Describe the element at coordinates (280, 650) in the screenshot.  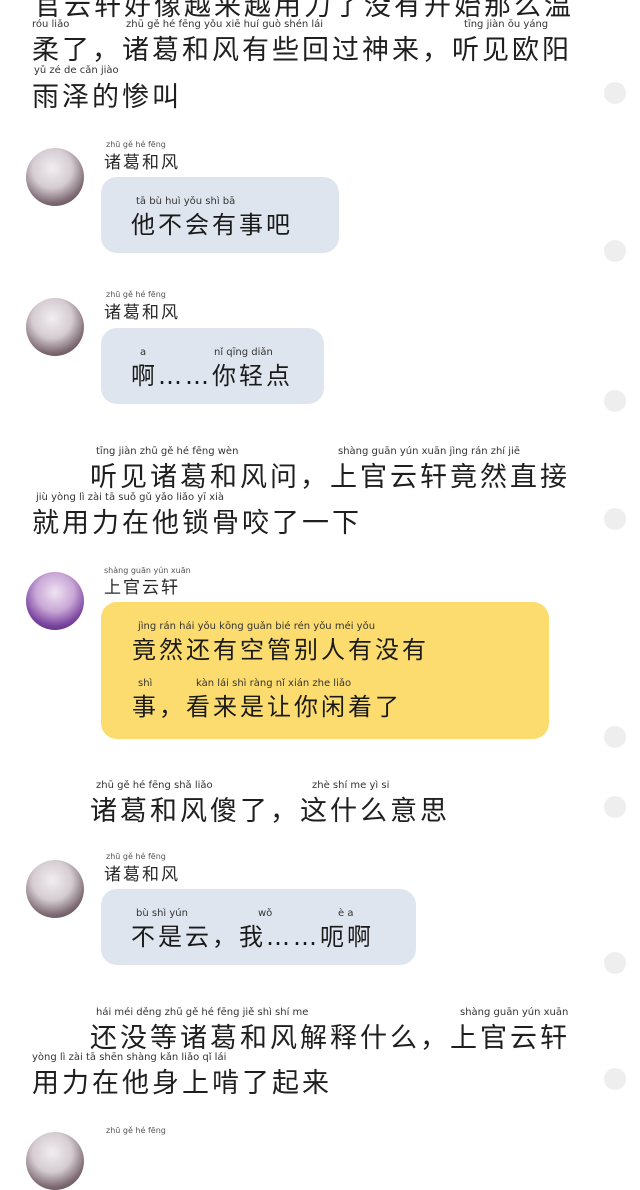
I see `message-text: 竟然还有空管别人有没有` at that location.